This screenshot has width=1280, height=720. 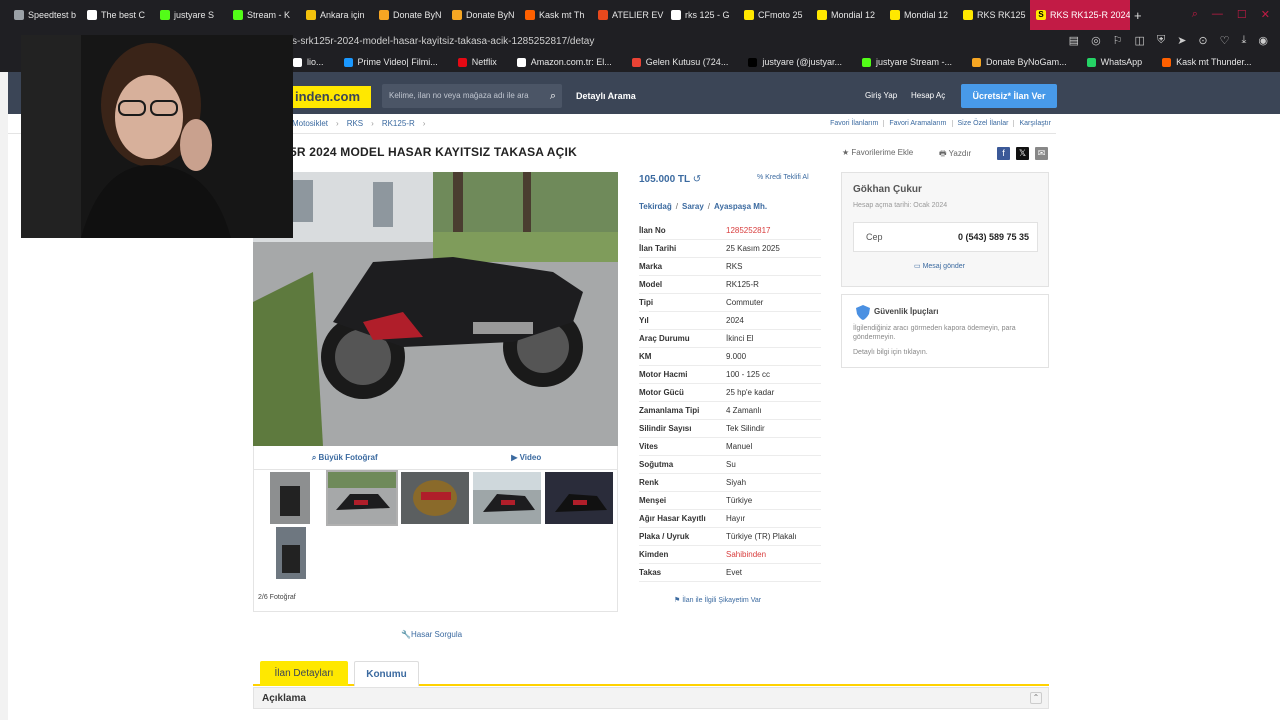 What do you see at coordinates (345, 458) in the screenshot?
I see `large-photo-tab: ⌕ Büyük Fotoğraf` at bounding box center [345, 458].